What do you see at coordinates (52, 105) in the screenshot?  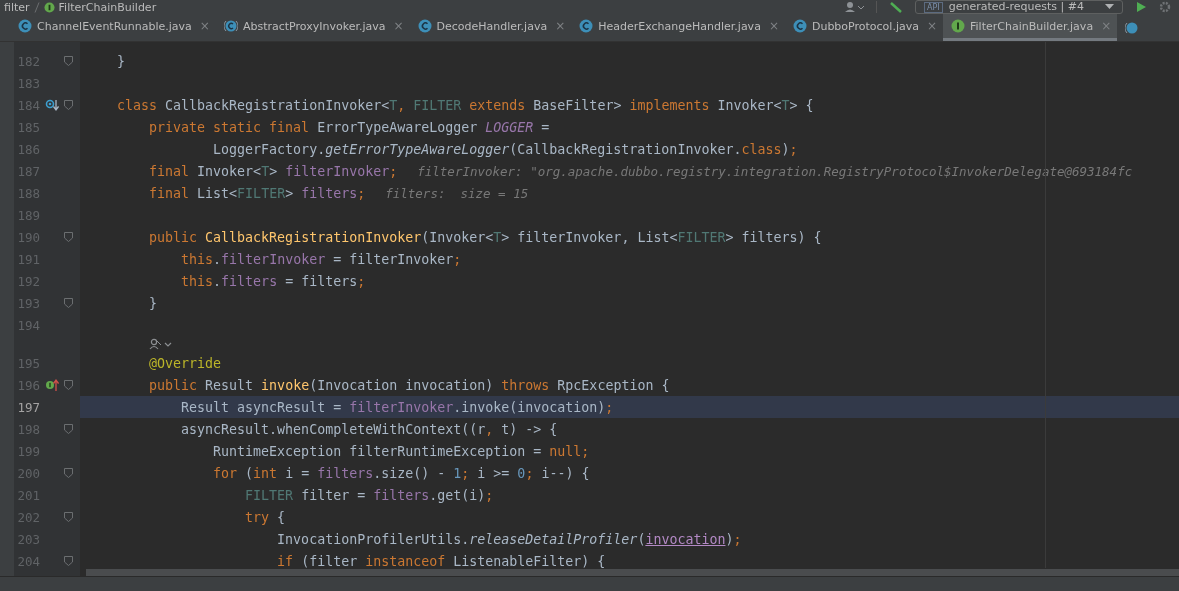 I see `implemented-marker-icon` at bounding box center [52, 105].